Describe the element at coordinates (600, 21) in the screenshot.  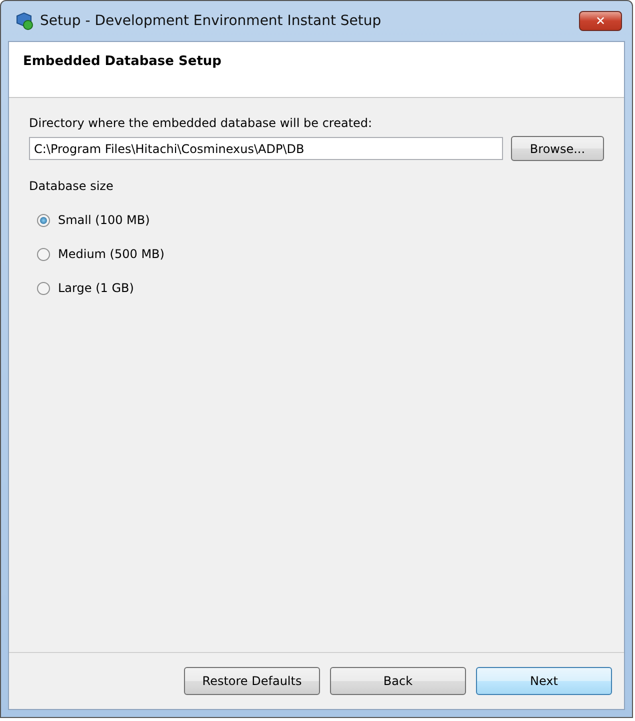
I see `close-button: ✕` at that location.